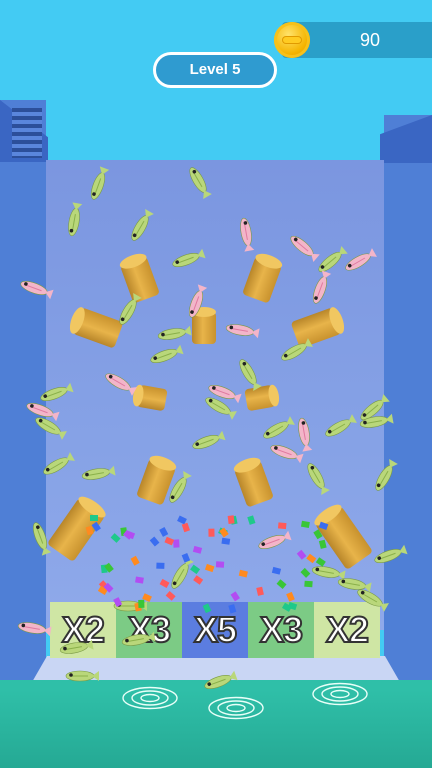 The height and width of the screenshot is (768, 432). What do you see at coordinates (215, 70) in the screenshot?
I see `level-indicator: Level 5` at bounding box center [215, 70].